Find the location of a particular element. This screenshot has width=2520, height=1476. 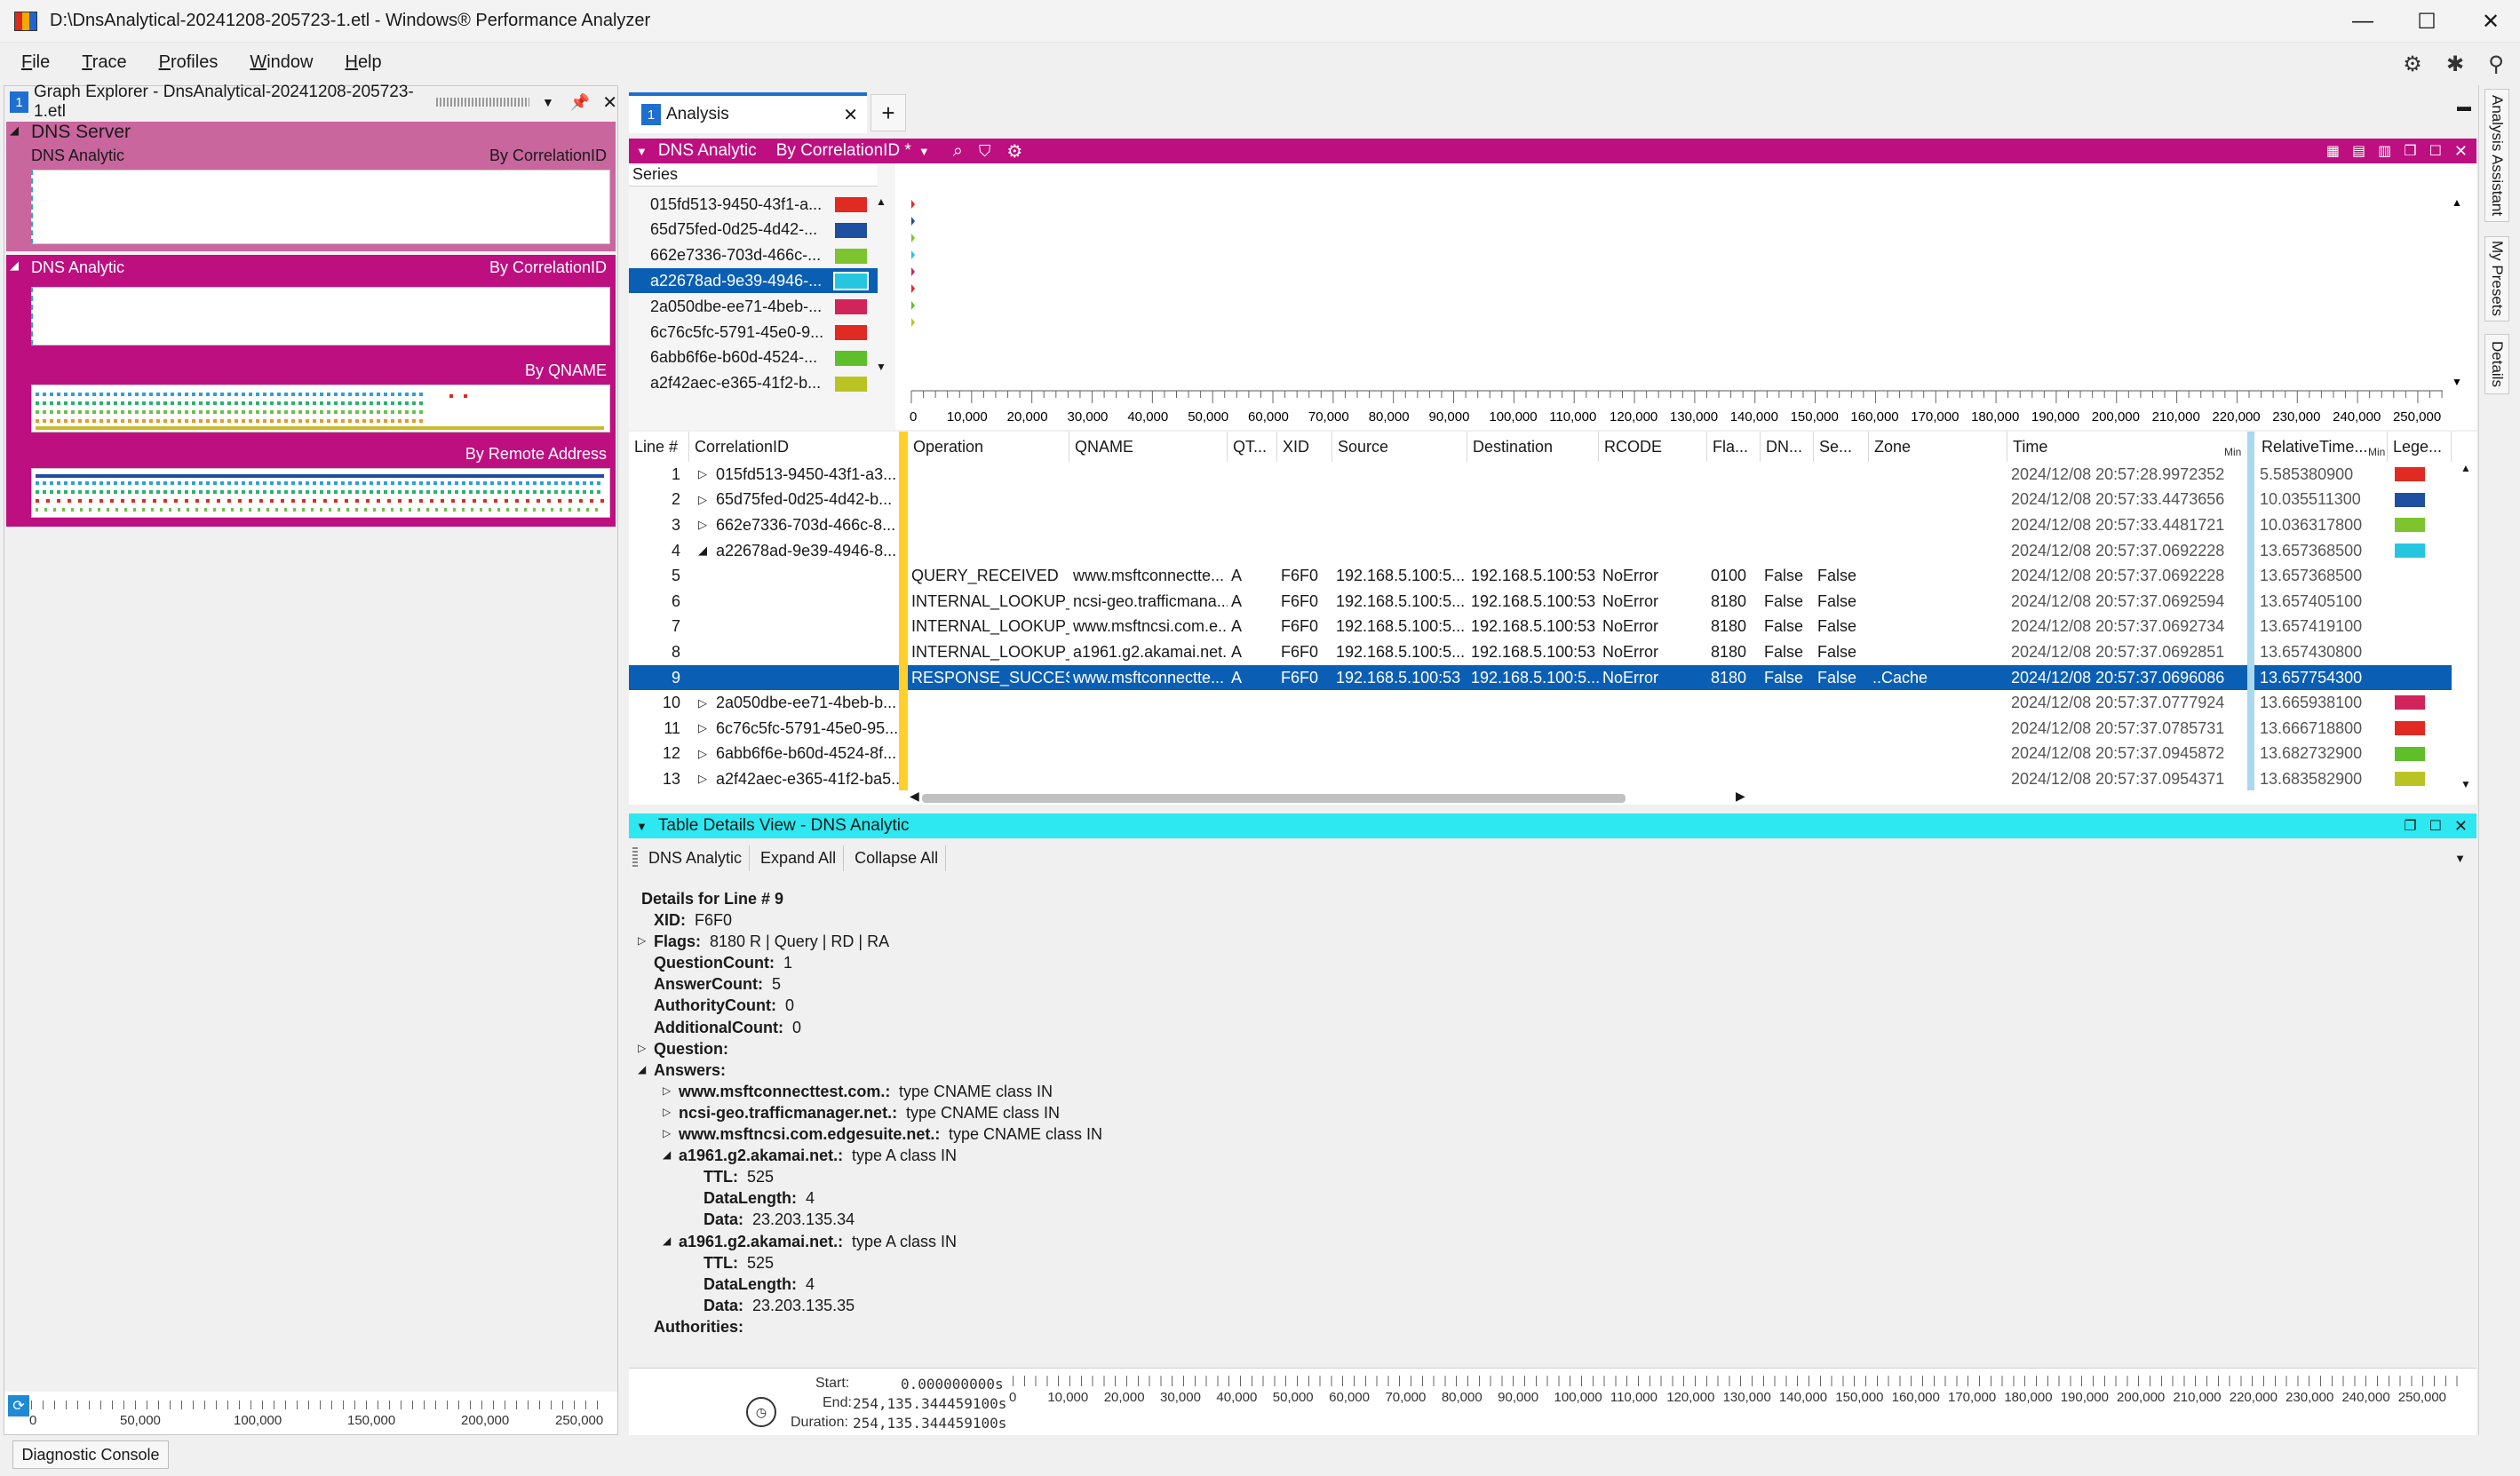

menu-profiles: Profiles is located at coordinates (189, 62).